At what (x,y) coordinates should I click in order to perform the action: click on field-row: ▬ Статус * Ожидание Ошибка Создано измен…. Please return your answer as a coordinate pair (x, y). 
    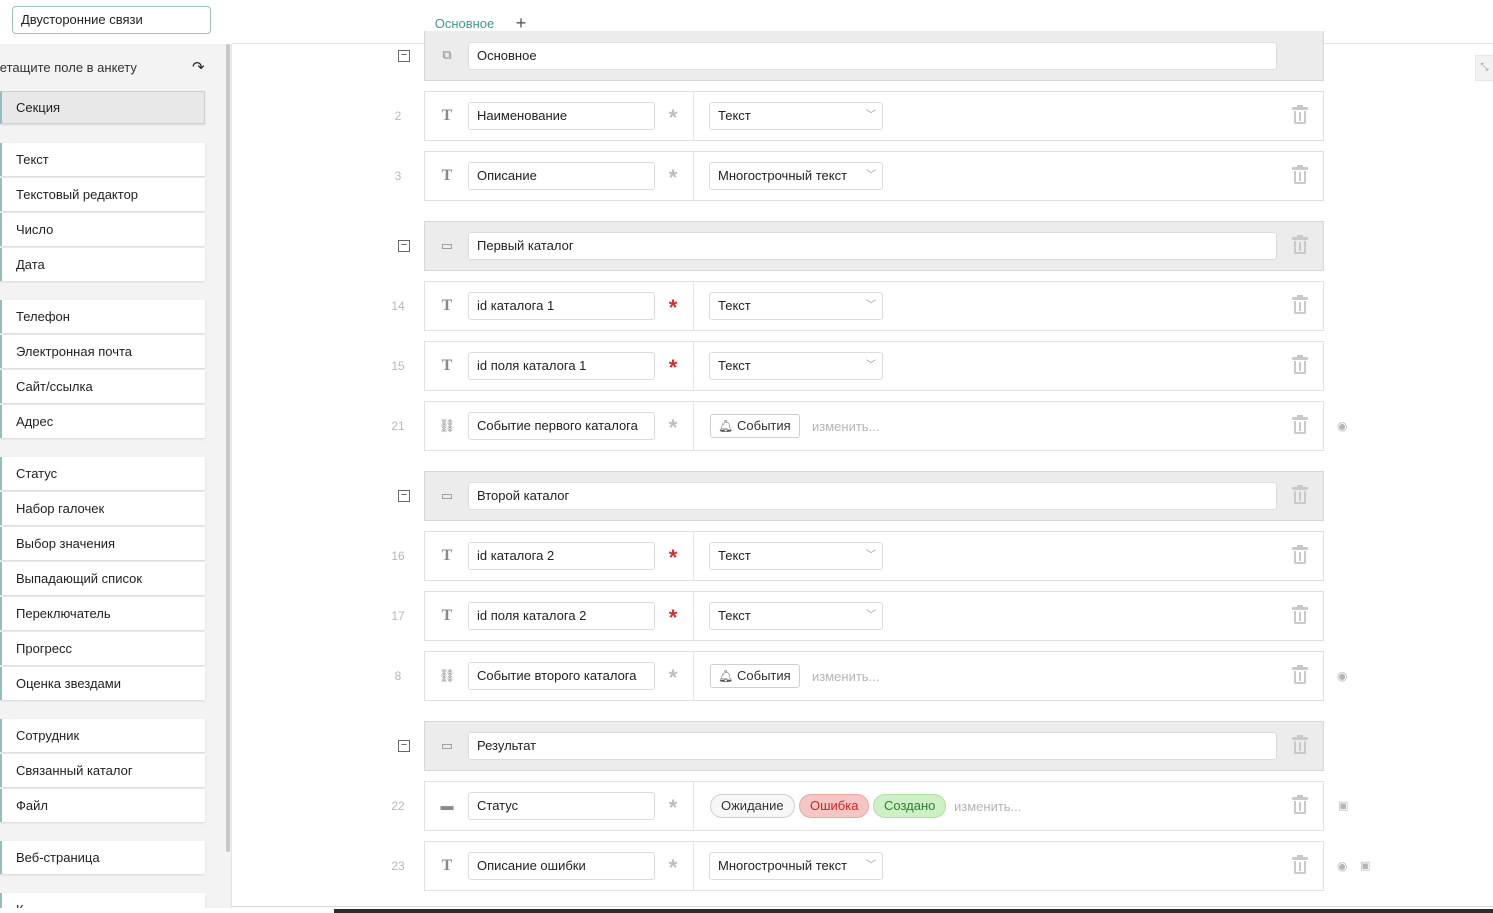
    Looking at the image, I should click on (874, 806).